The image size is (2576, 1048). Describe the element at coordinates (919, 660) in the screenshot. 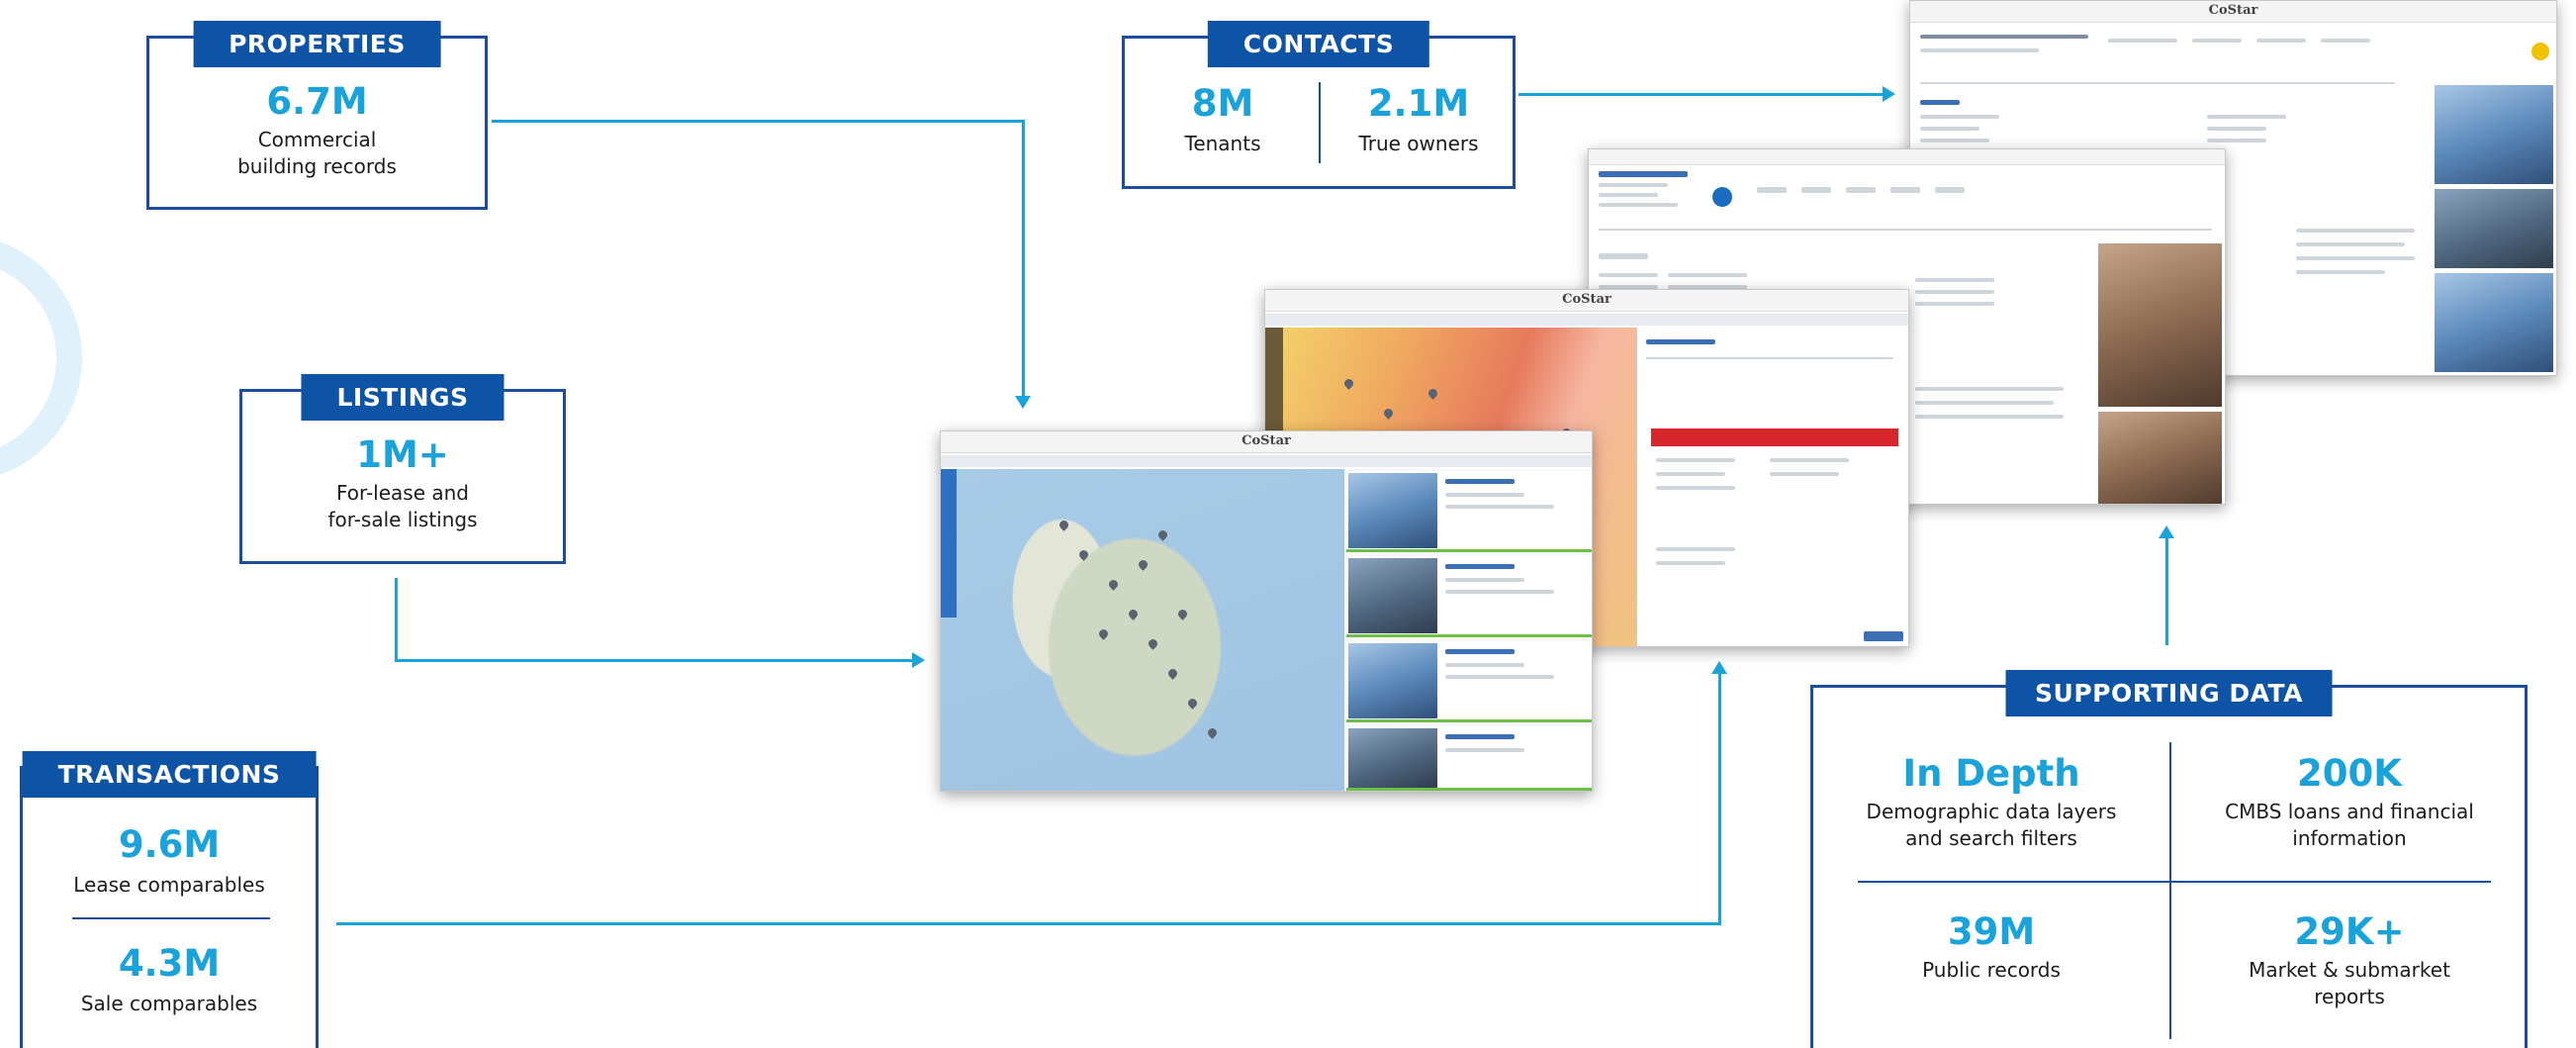

I see `arrow-listings` at that location.